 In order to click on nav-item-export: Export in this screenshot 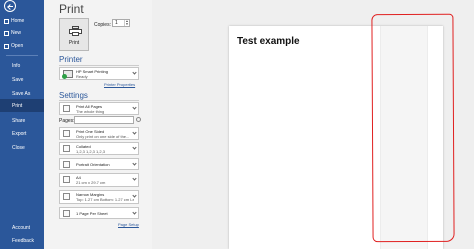, I will do `click(22, 134)`.